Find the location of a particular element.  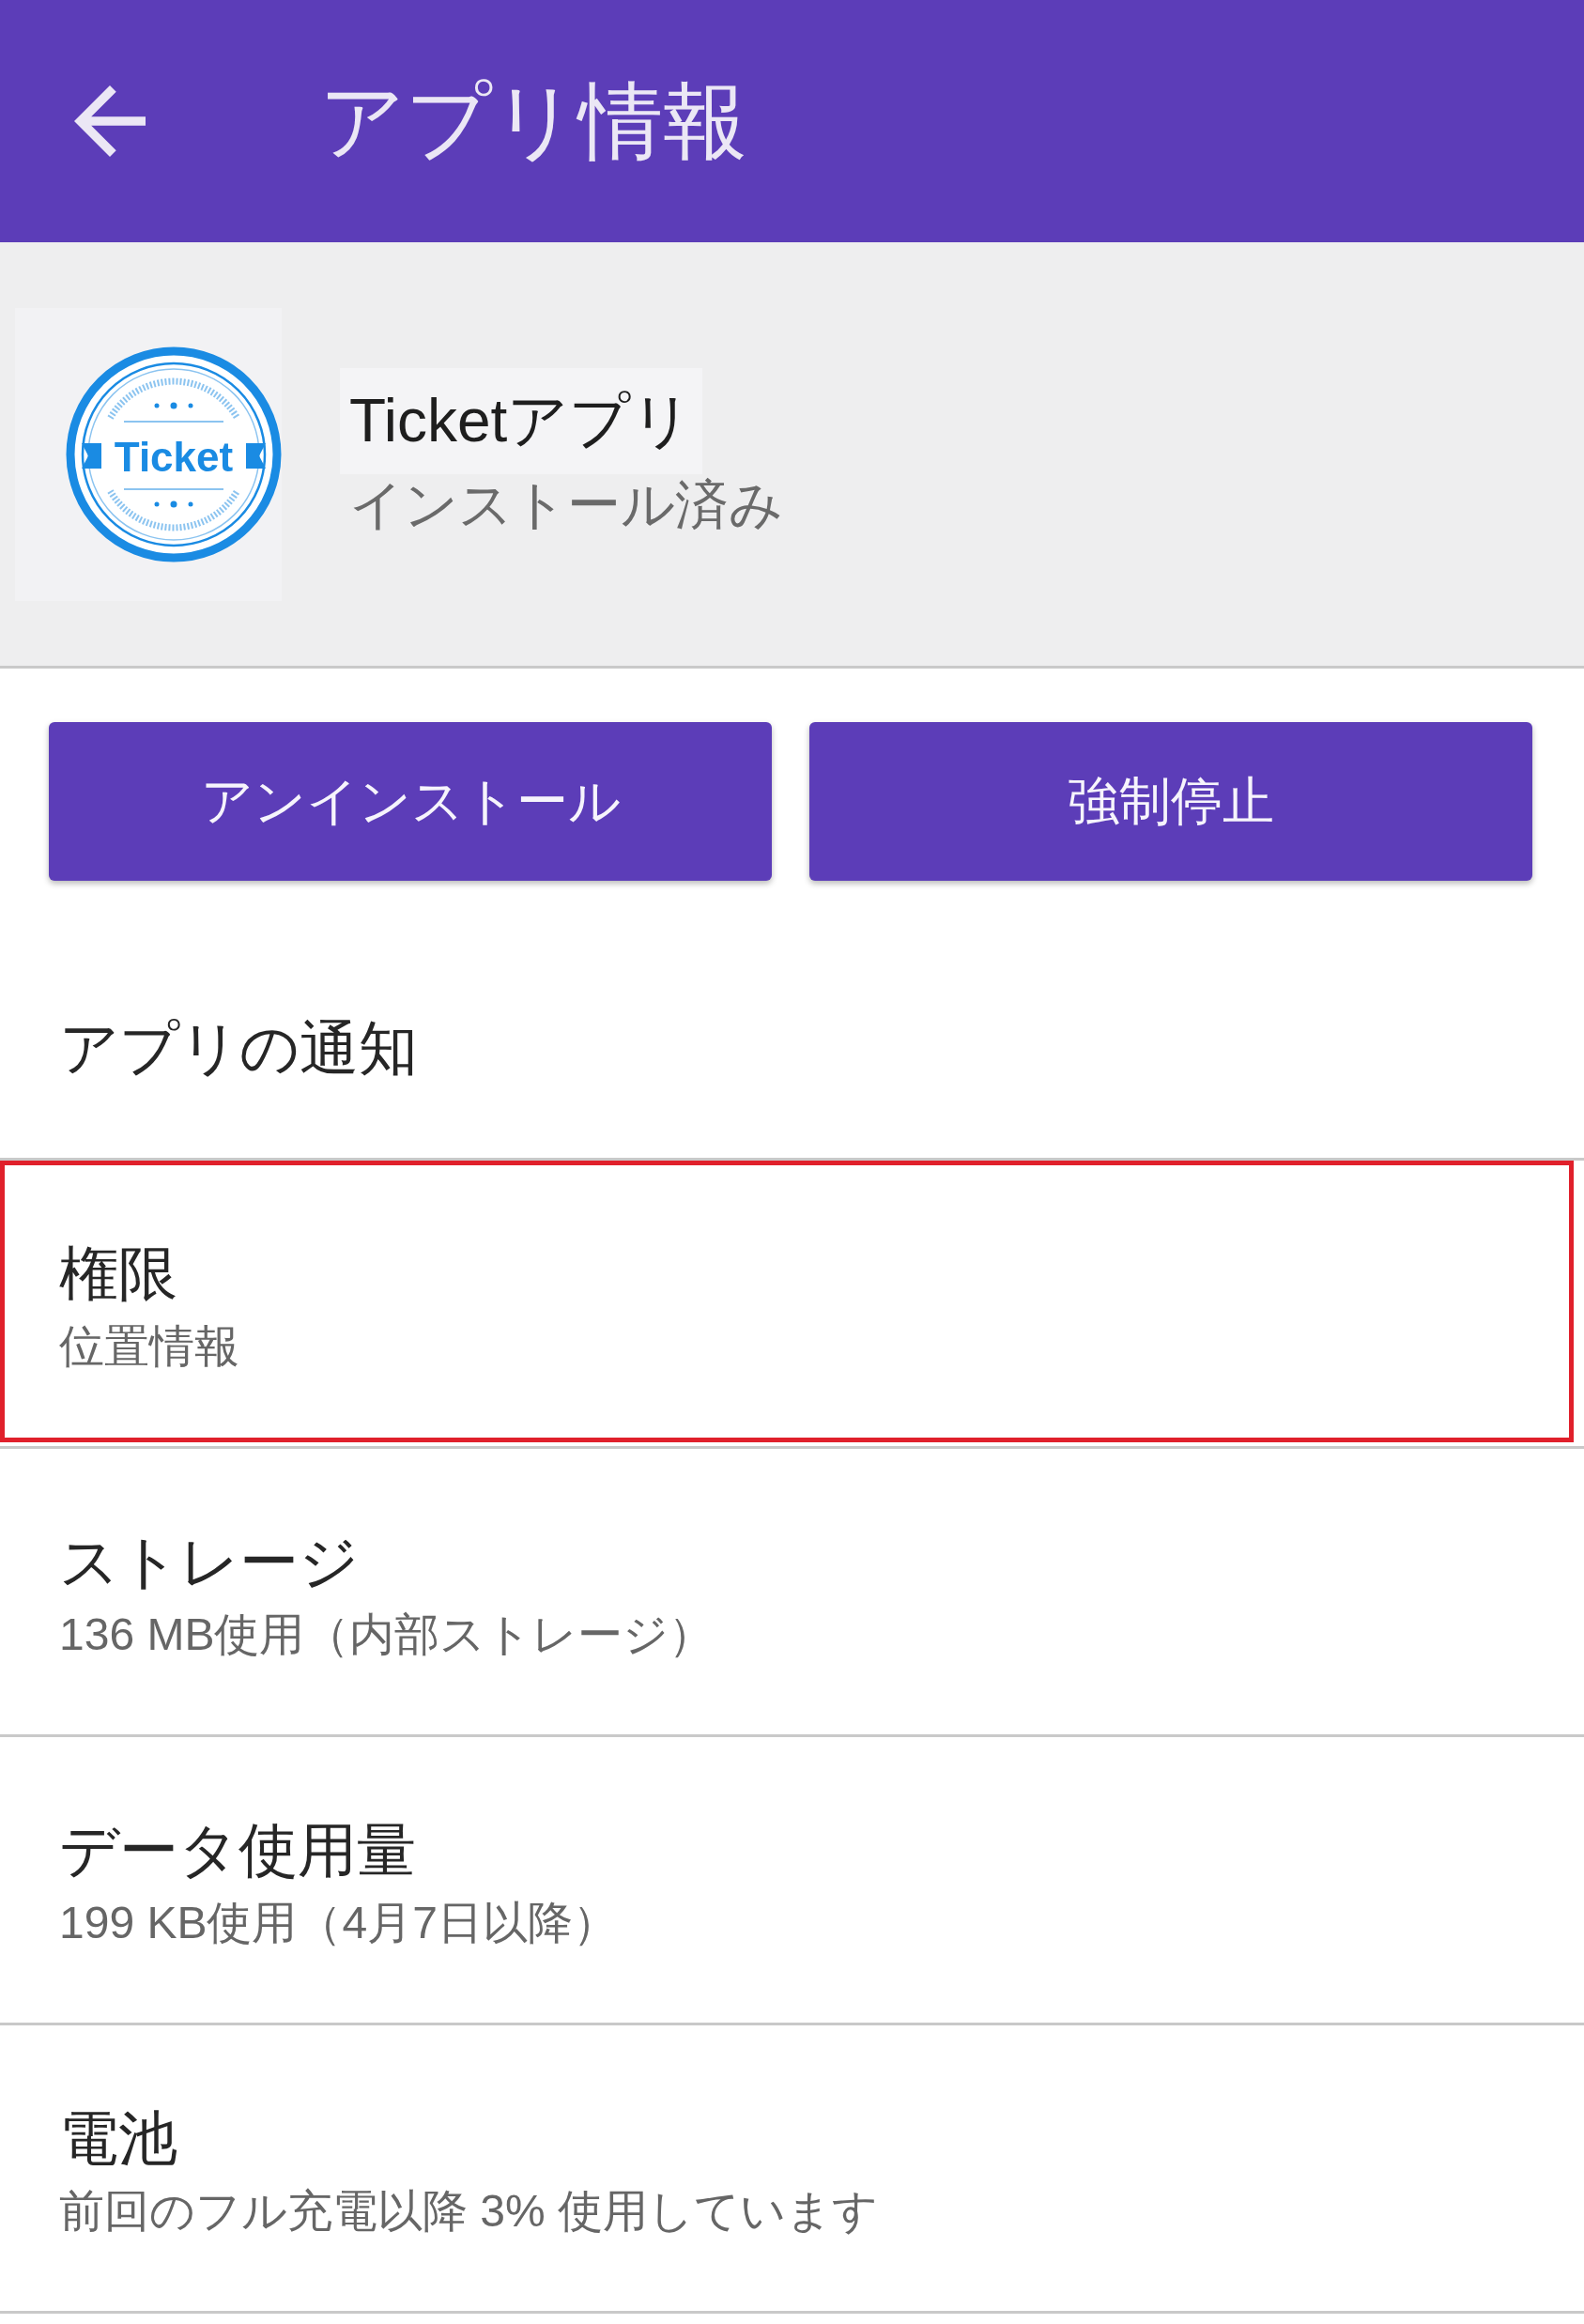

setting-title: 権限 is located at coordinates (118, 1273).